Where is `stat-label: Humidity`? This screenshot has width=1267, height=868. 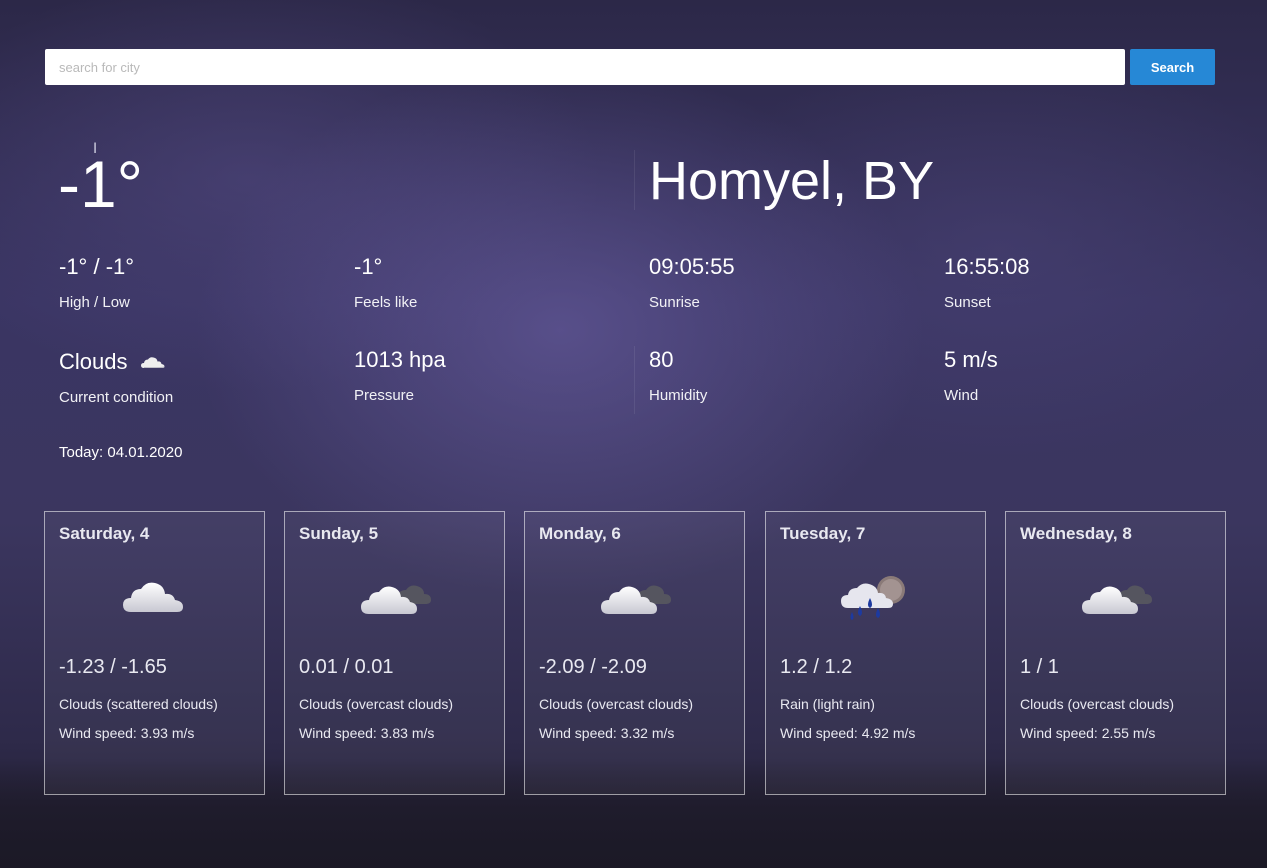 stat-label: Humidity is located at coordinates (678, 395).